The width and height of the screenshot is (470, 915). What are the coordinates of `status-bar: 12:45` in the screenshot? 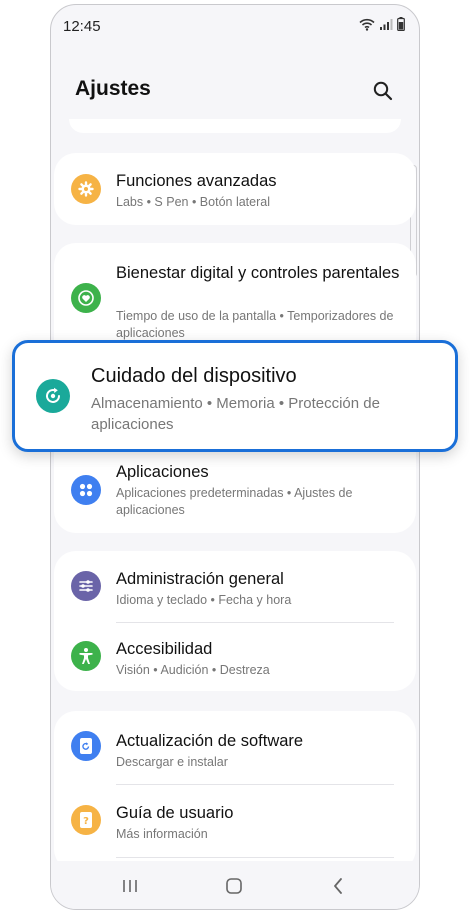 It's located at (235, 25).